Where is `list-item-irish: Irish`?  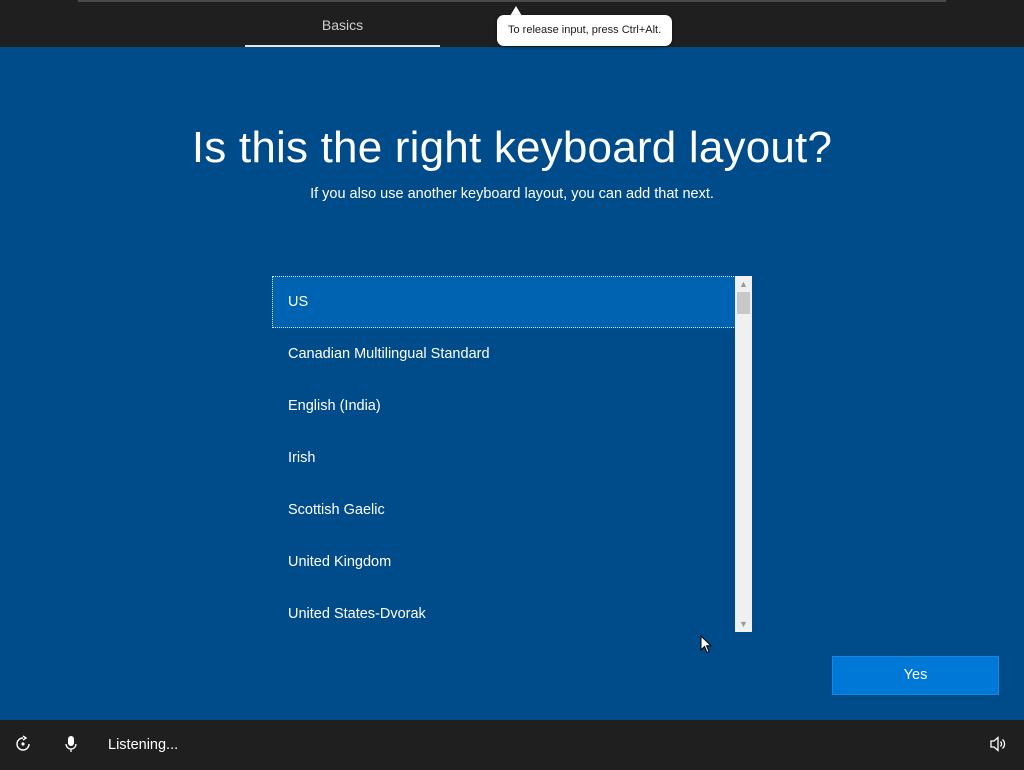
list-item-irish: Irish is located at coordinates (504, 458).